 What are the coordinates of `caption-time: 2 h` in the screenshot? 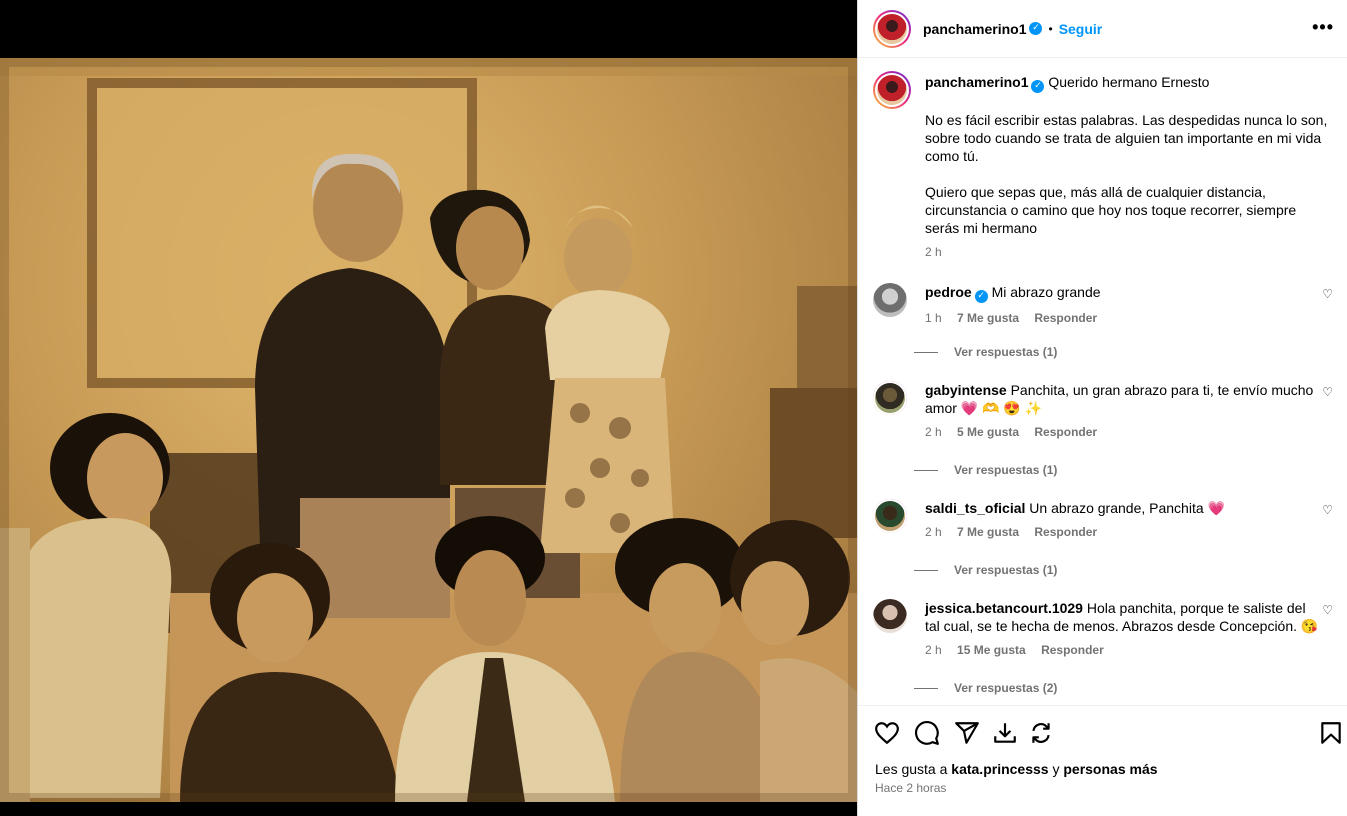 It's located at (933, 252).